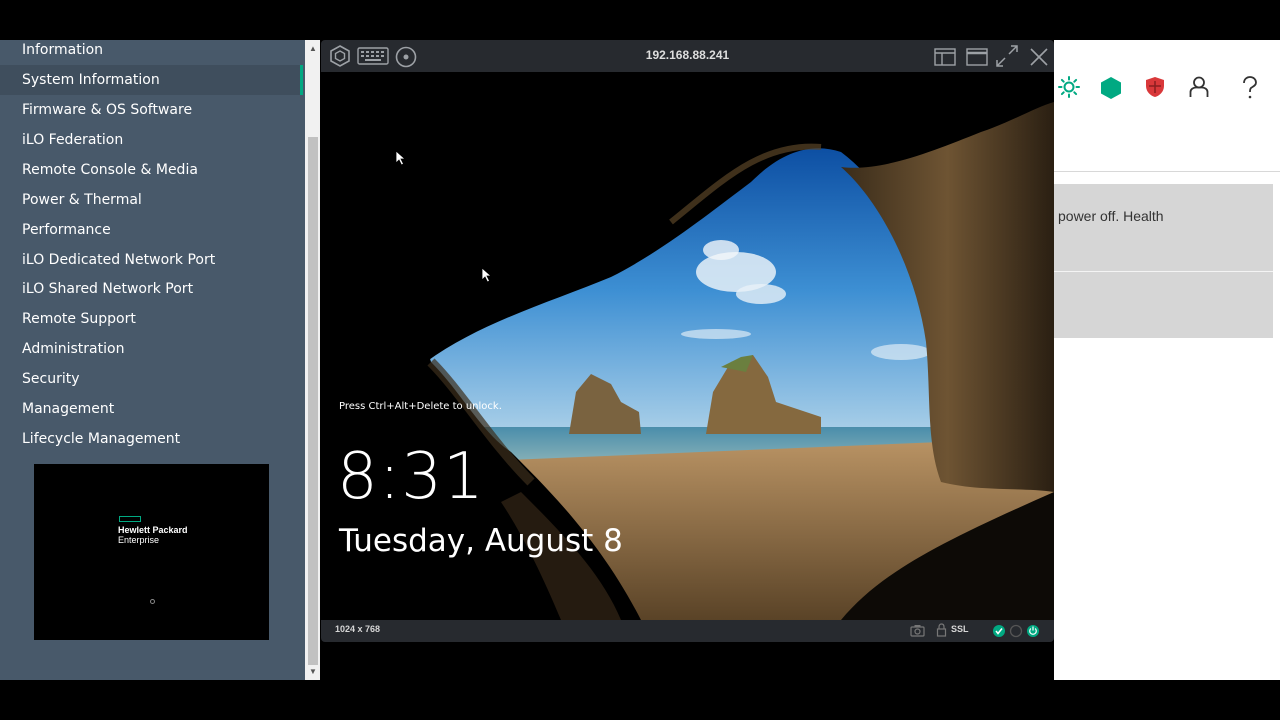 This screenshot has height=720, width=1280. I want to click on sidebar-item-system-information: System Information, so click(151, 80).